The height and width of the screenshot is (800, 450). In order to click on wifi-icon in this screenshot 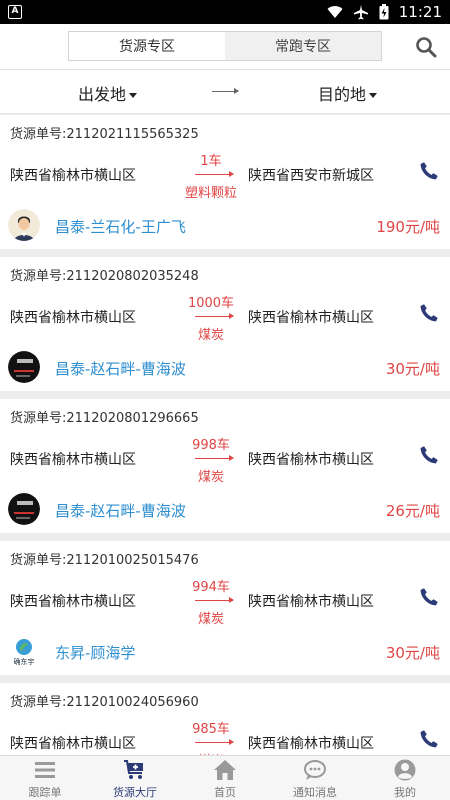, I will do `click(335, 12)`.